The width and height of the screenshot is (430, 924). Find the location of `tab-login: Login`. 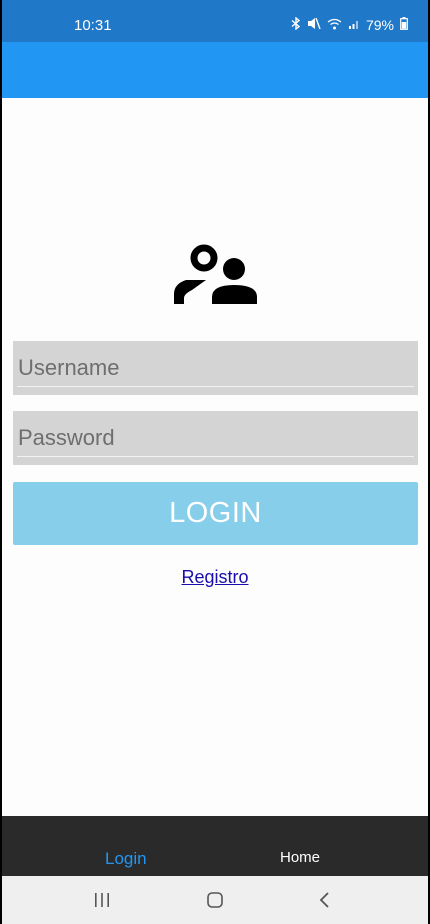

tab-login: Login is located at coordinates (126, 859).